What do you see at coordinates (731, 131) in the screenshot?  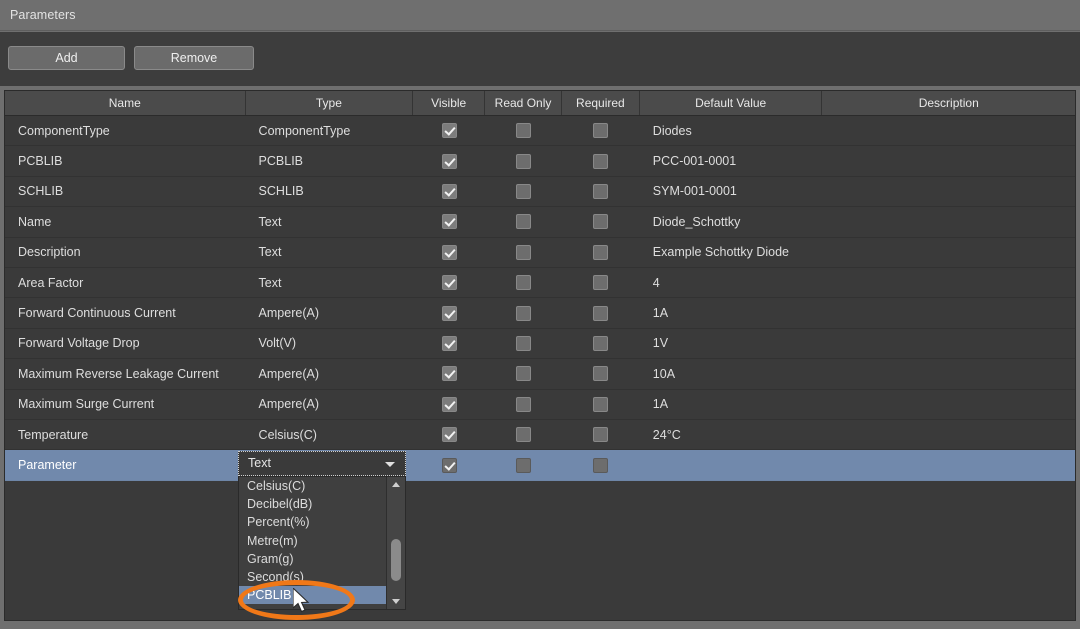 I see `cell-default-value: Diodes` at bounding box center [731, 131].